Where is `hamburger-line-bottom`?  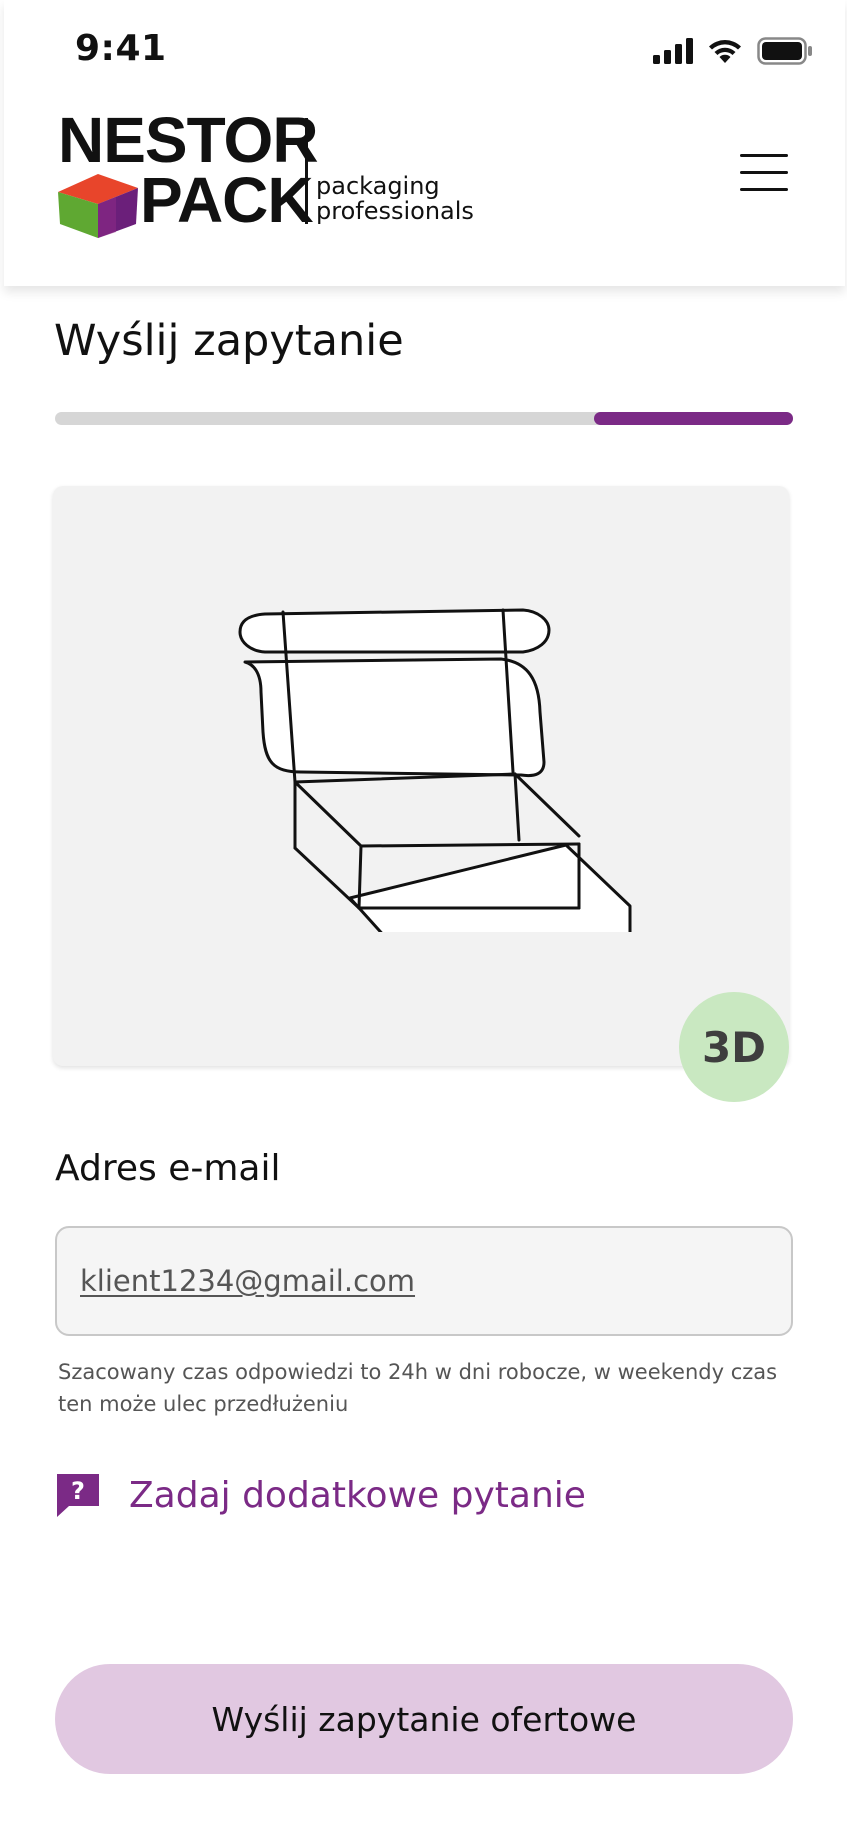
hamburger-line-bottom is located at coordinates (764, 189).